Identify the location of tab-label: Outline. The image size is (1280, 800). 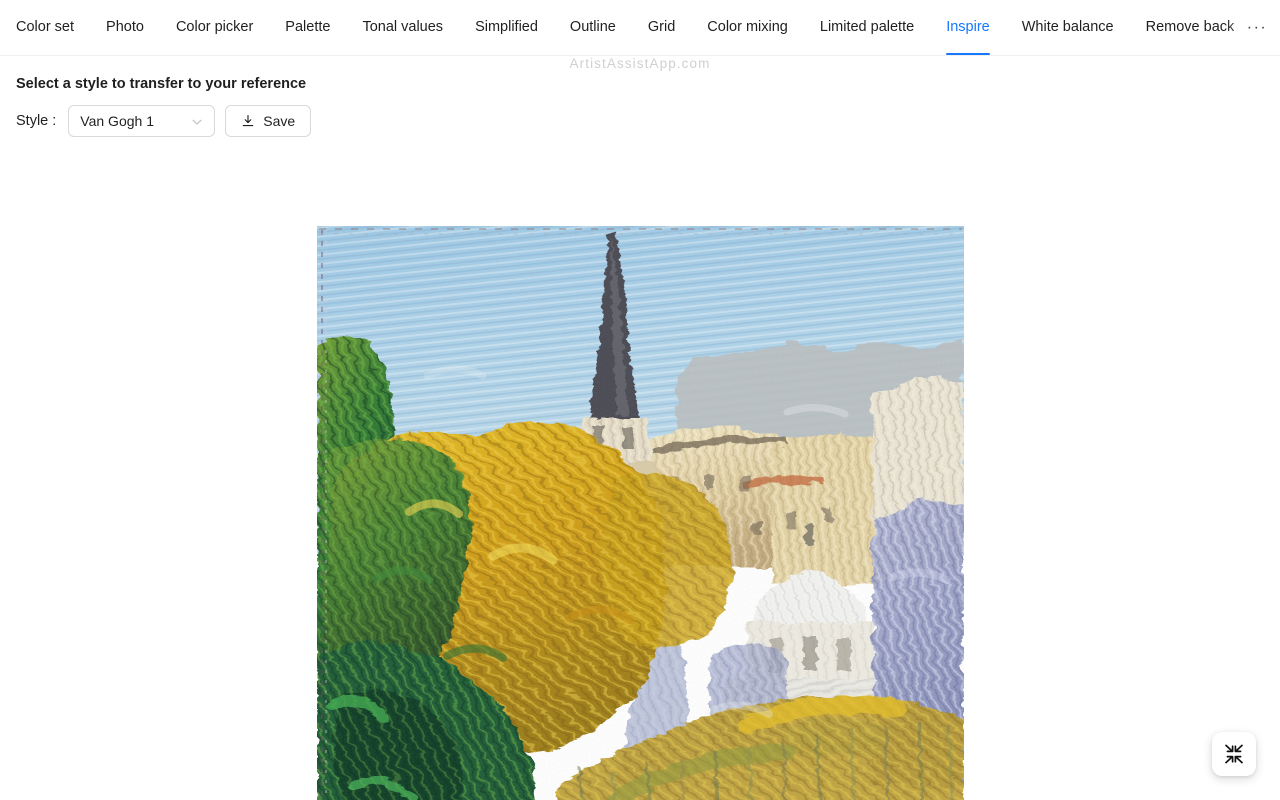
(592, 27).